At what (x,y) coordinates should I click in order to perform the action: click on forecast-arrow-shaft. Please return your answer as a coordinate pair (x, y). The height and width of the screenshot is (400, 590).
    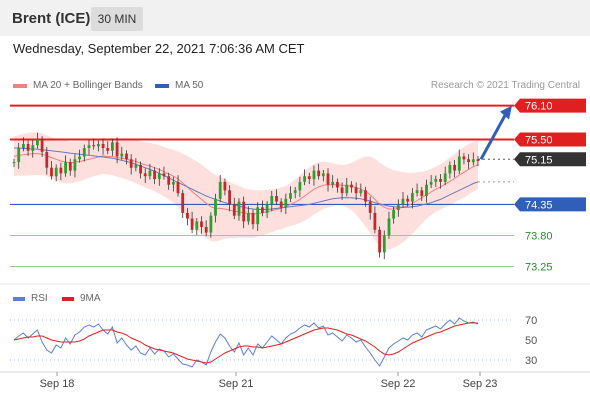
    Looking at the image, I should click on (493, 136).